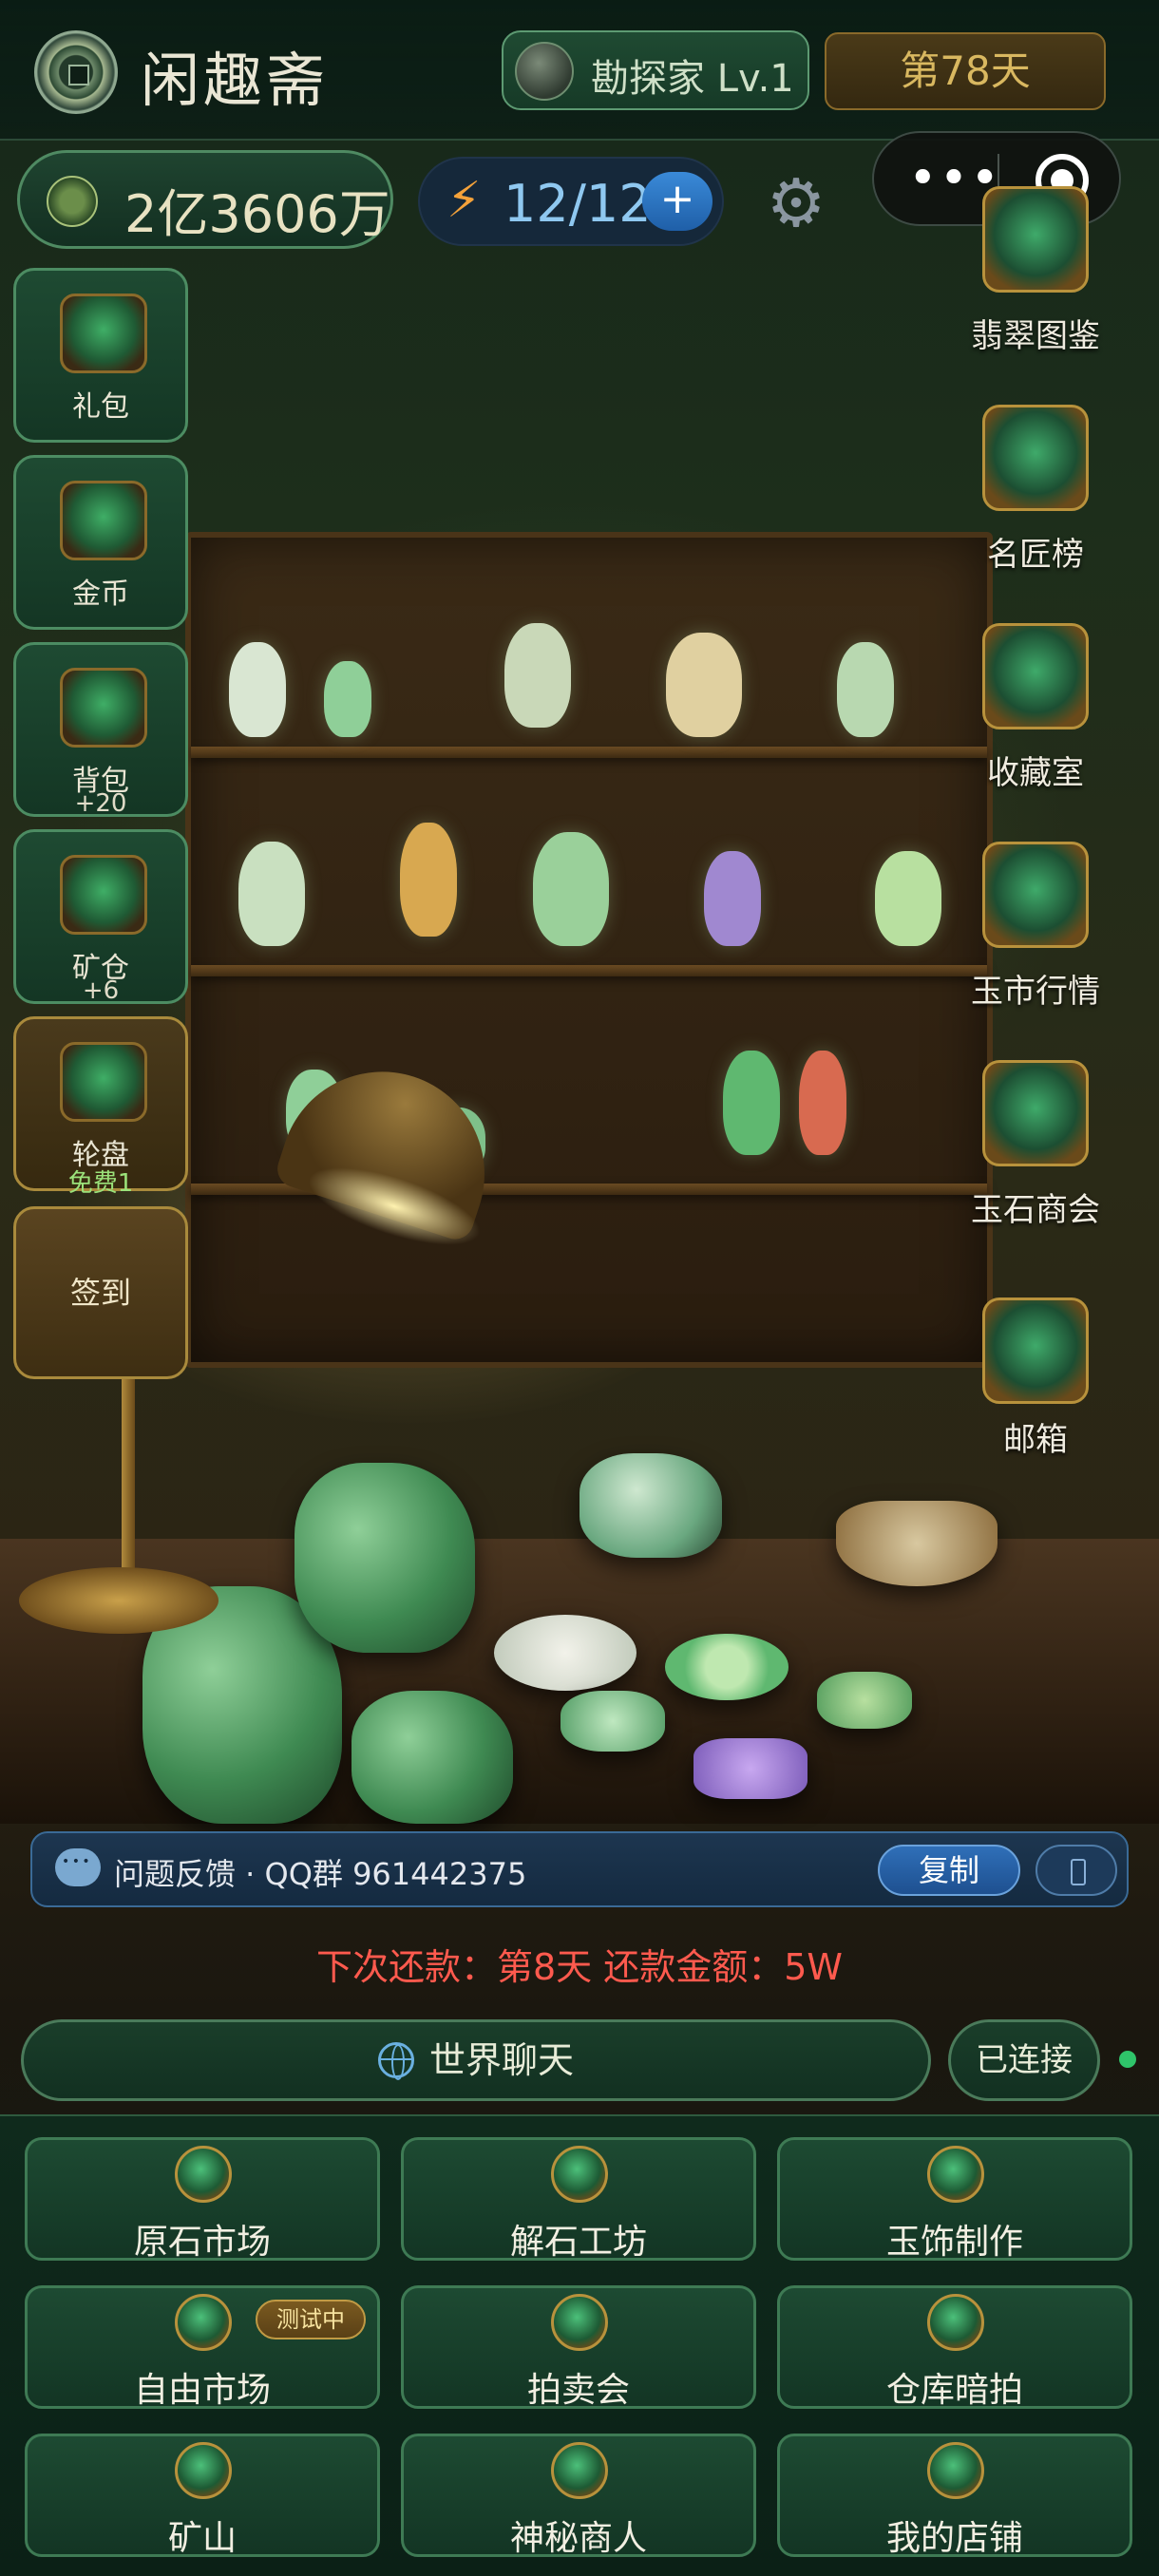 Image resolution: width=1159 pixels, height=2576 pixels. I want to click on grid-item-my-shop: 我的店铺, so click(954, 2496).